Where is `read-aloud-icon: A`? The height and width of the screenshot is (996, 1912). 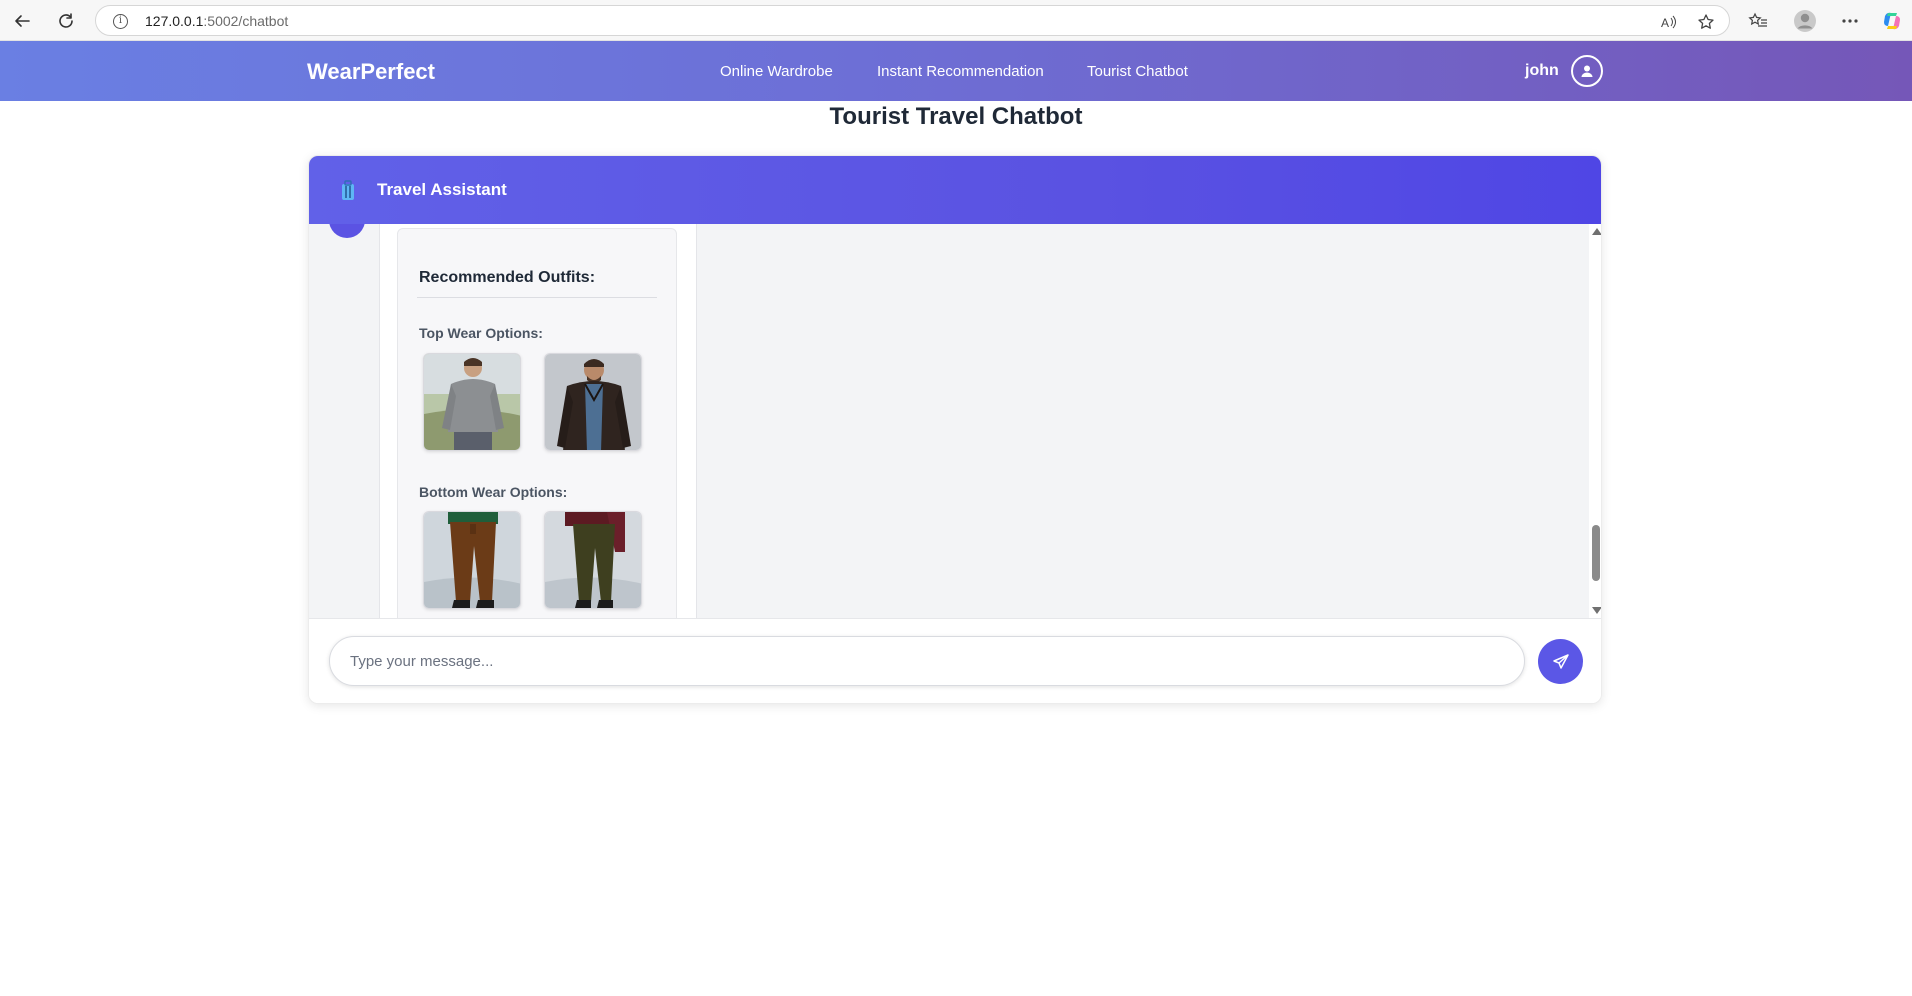 read-aloud-icon: A is located at coordinates (1669, 22).